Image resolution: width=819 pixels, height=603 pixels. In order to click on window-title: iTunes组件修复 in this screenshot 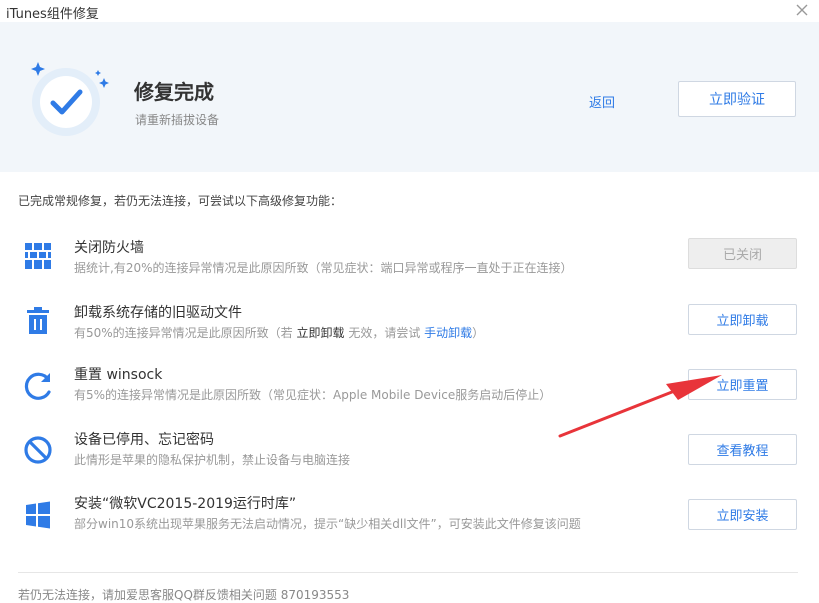, I will do `click(52, 14)`.